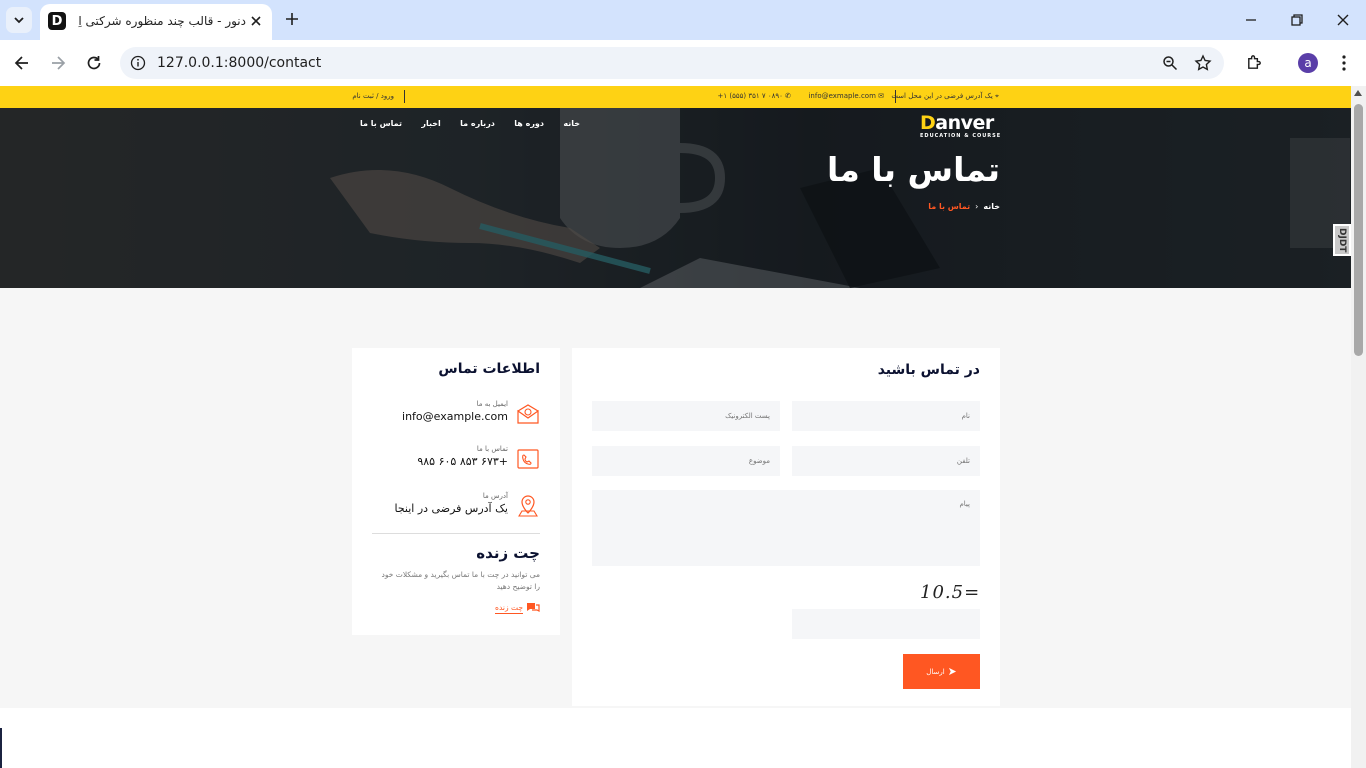 The image size is (1366, 768). I want to click on back-icon, so click(22, 63).